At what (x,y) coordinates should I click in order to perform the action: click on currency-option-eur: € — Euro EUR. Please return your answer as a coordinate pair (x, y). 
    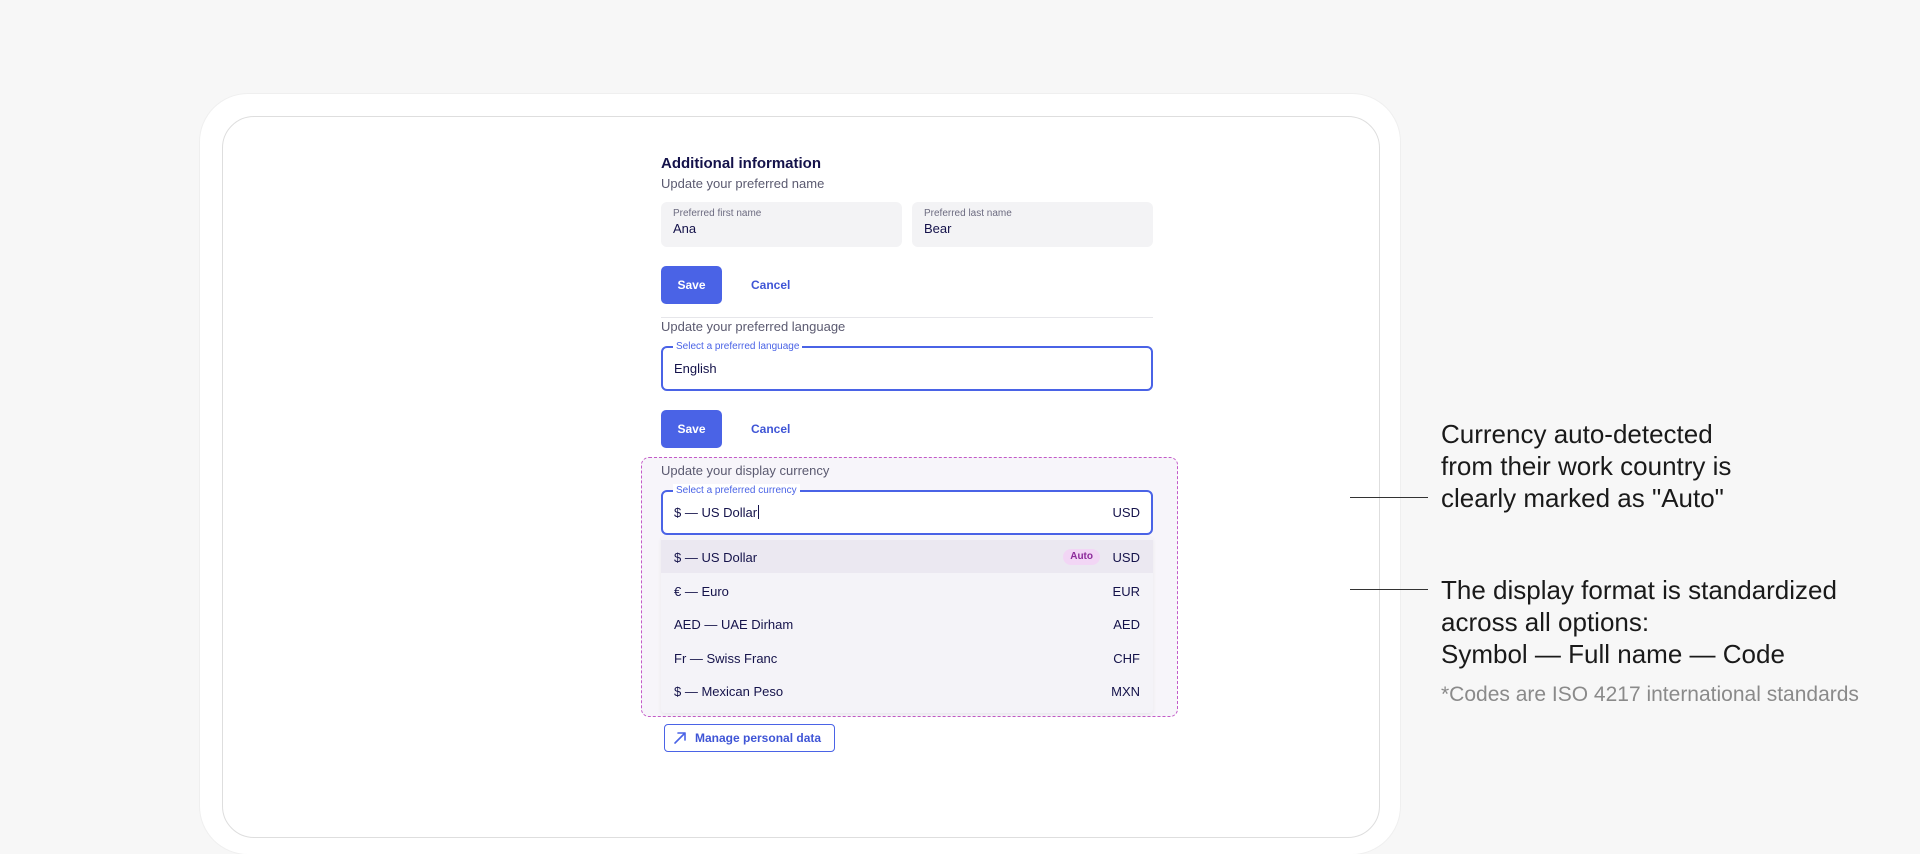
    Looking at the image, I should click on (907, 590).